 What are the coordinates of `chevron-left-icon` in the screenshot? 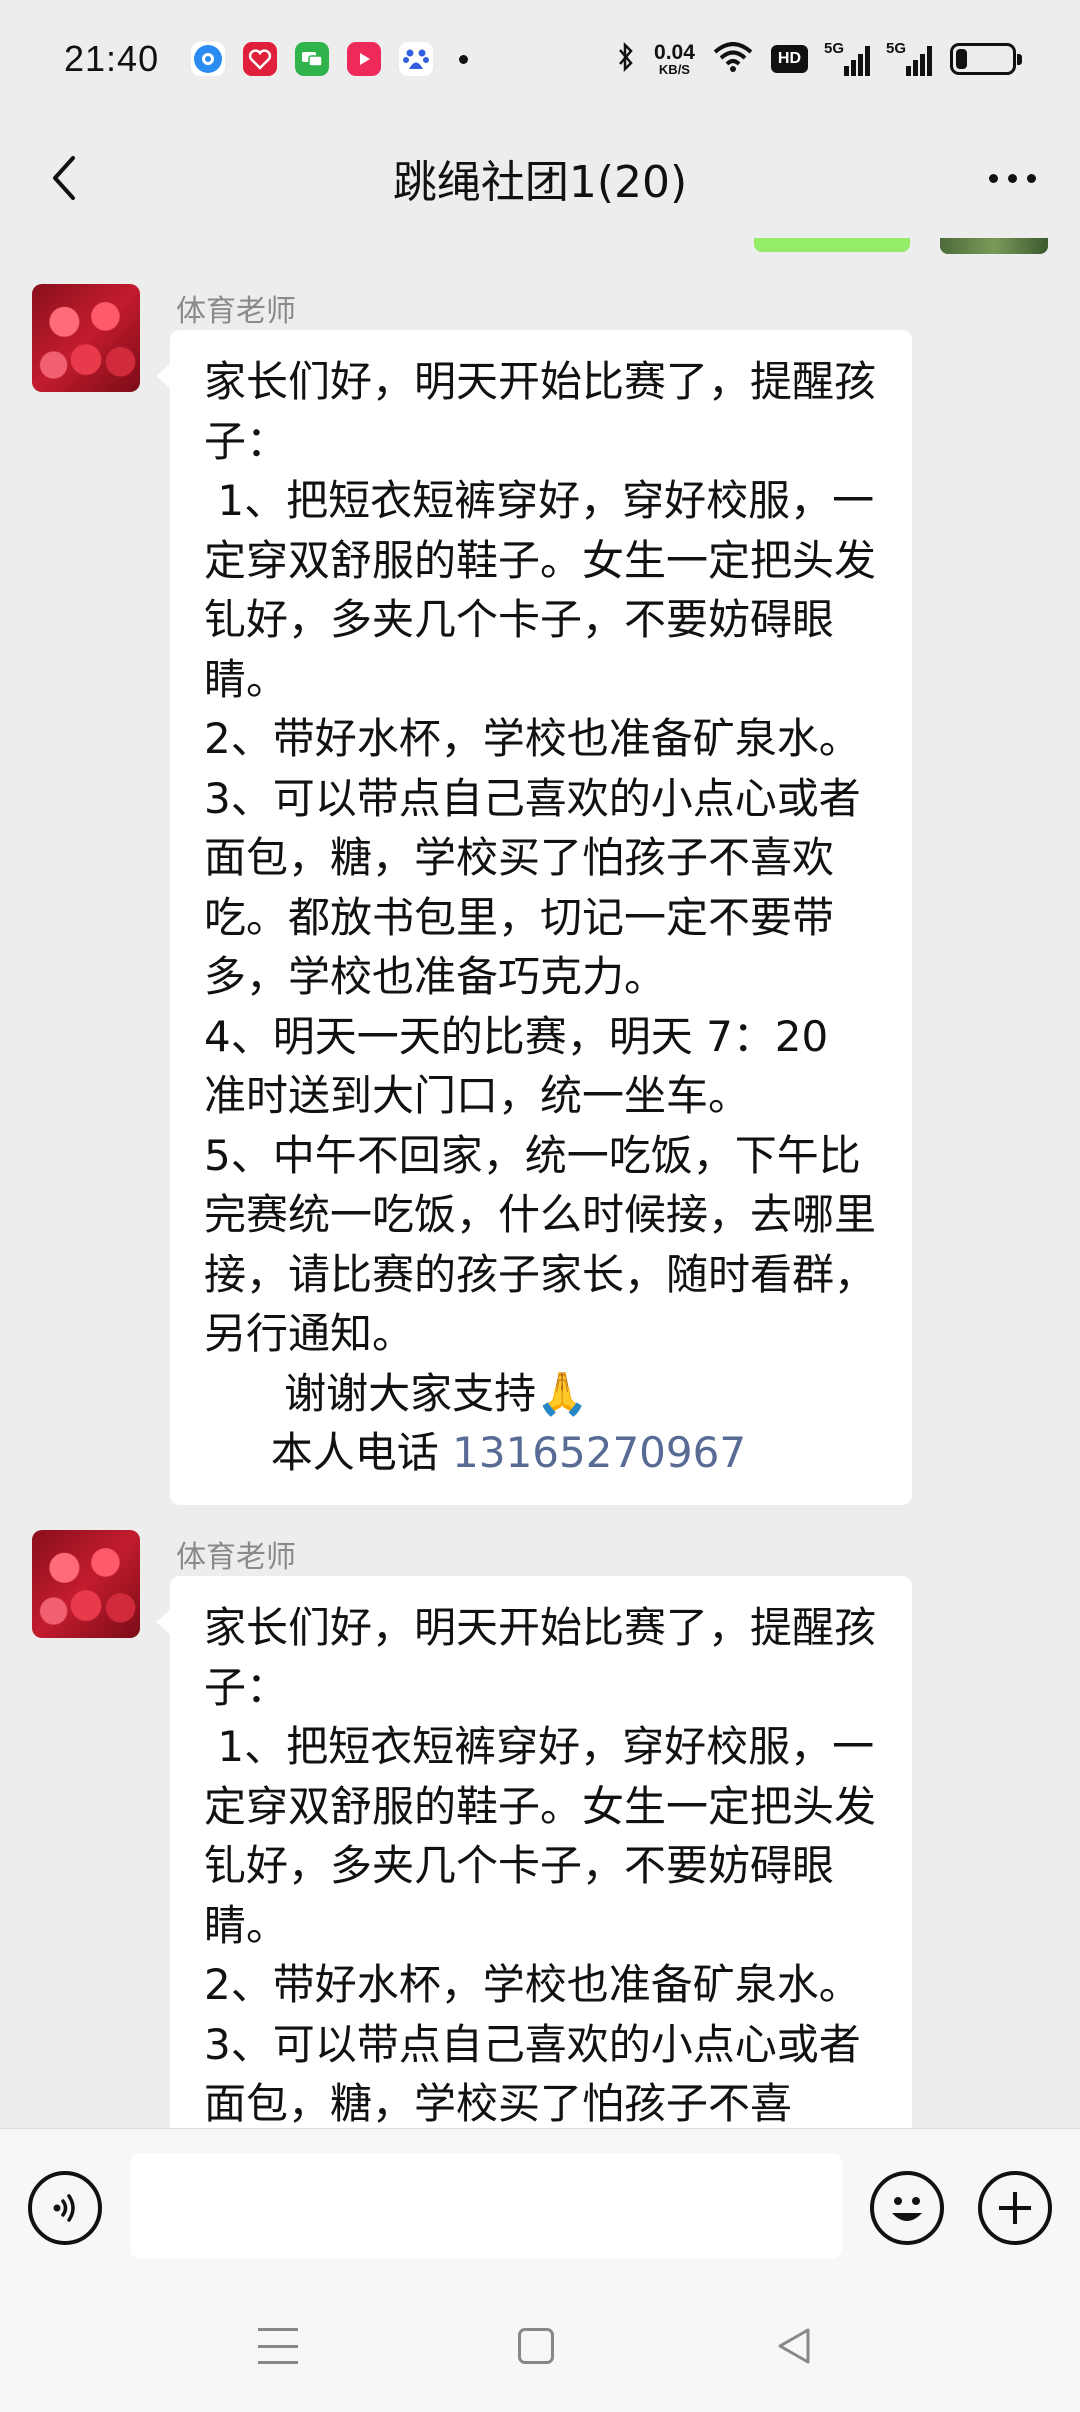 It's located at (64, 178).